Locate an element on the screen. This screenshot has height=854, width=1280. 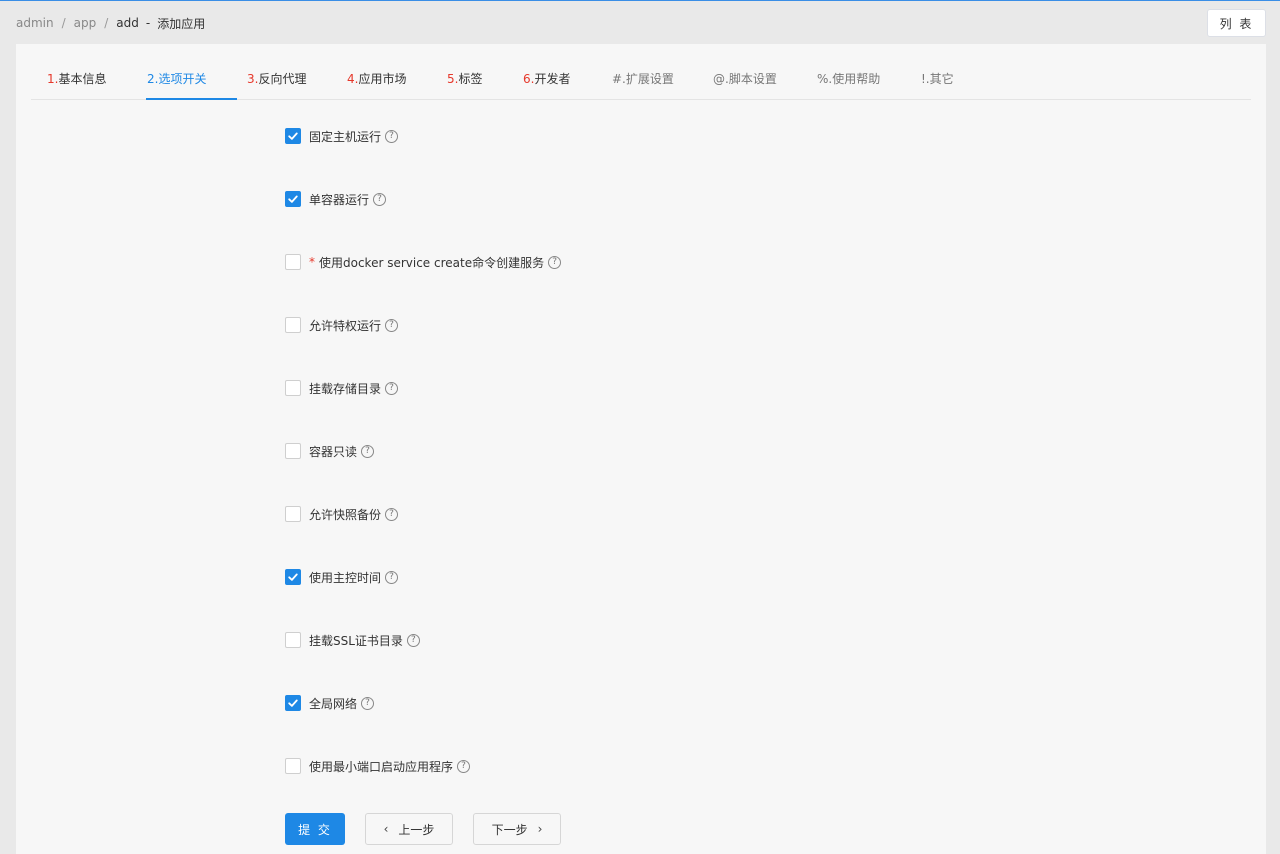
breadcrumb-add: add is located at coordinates (127, 23).